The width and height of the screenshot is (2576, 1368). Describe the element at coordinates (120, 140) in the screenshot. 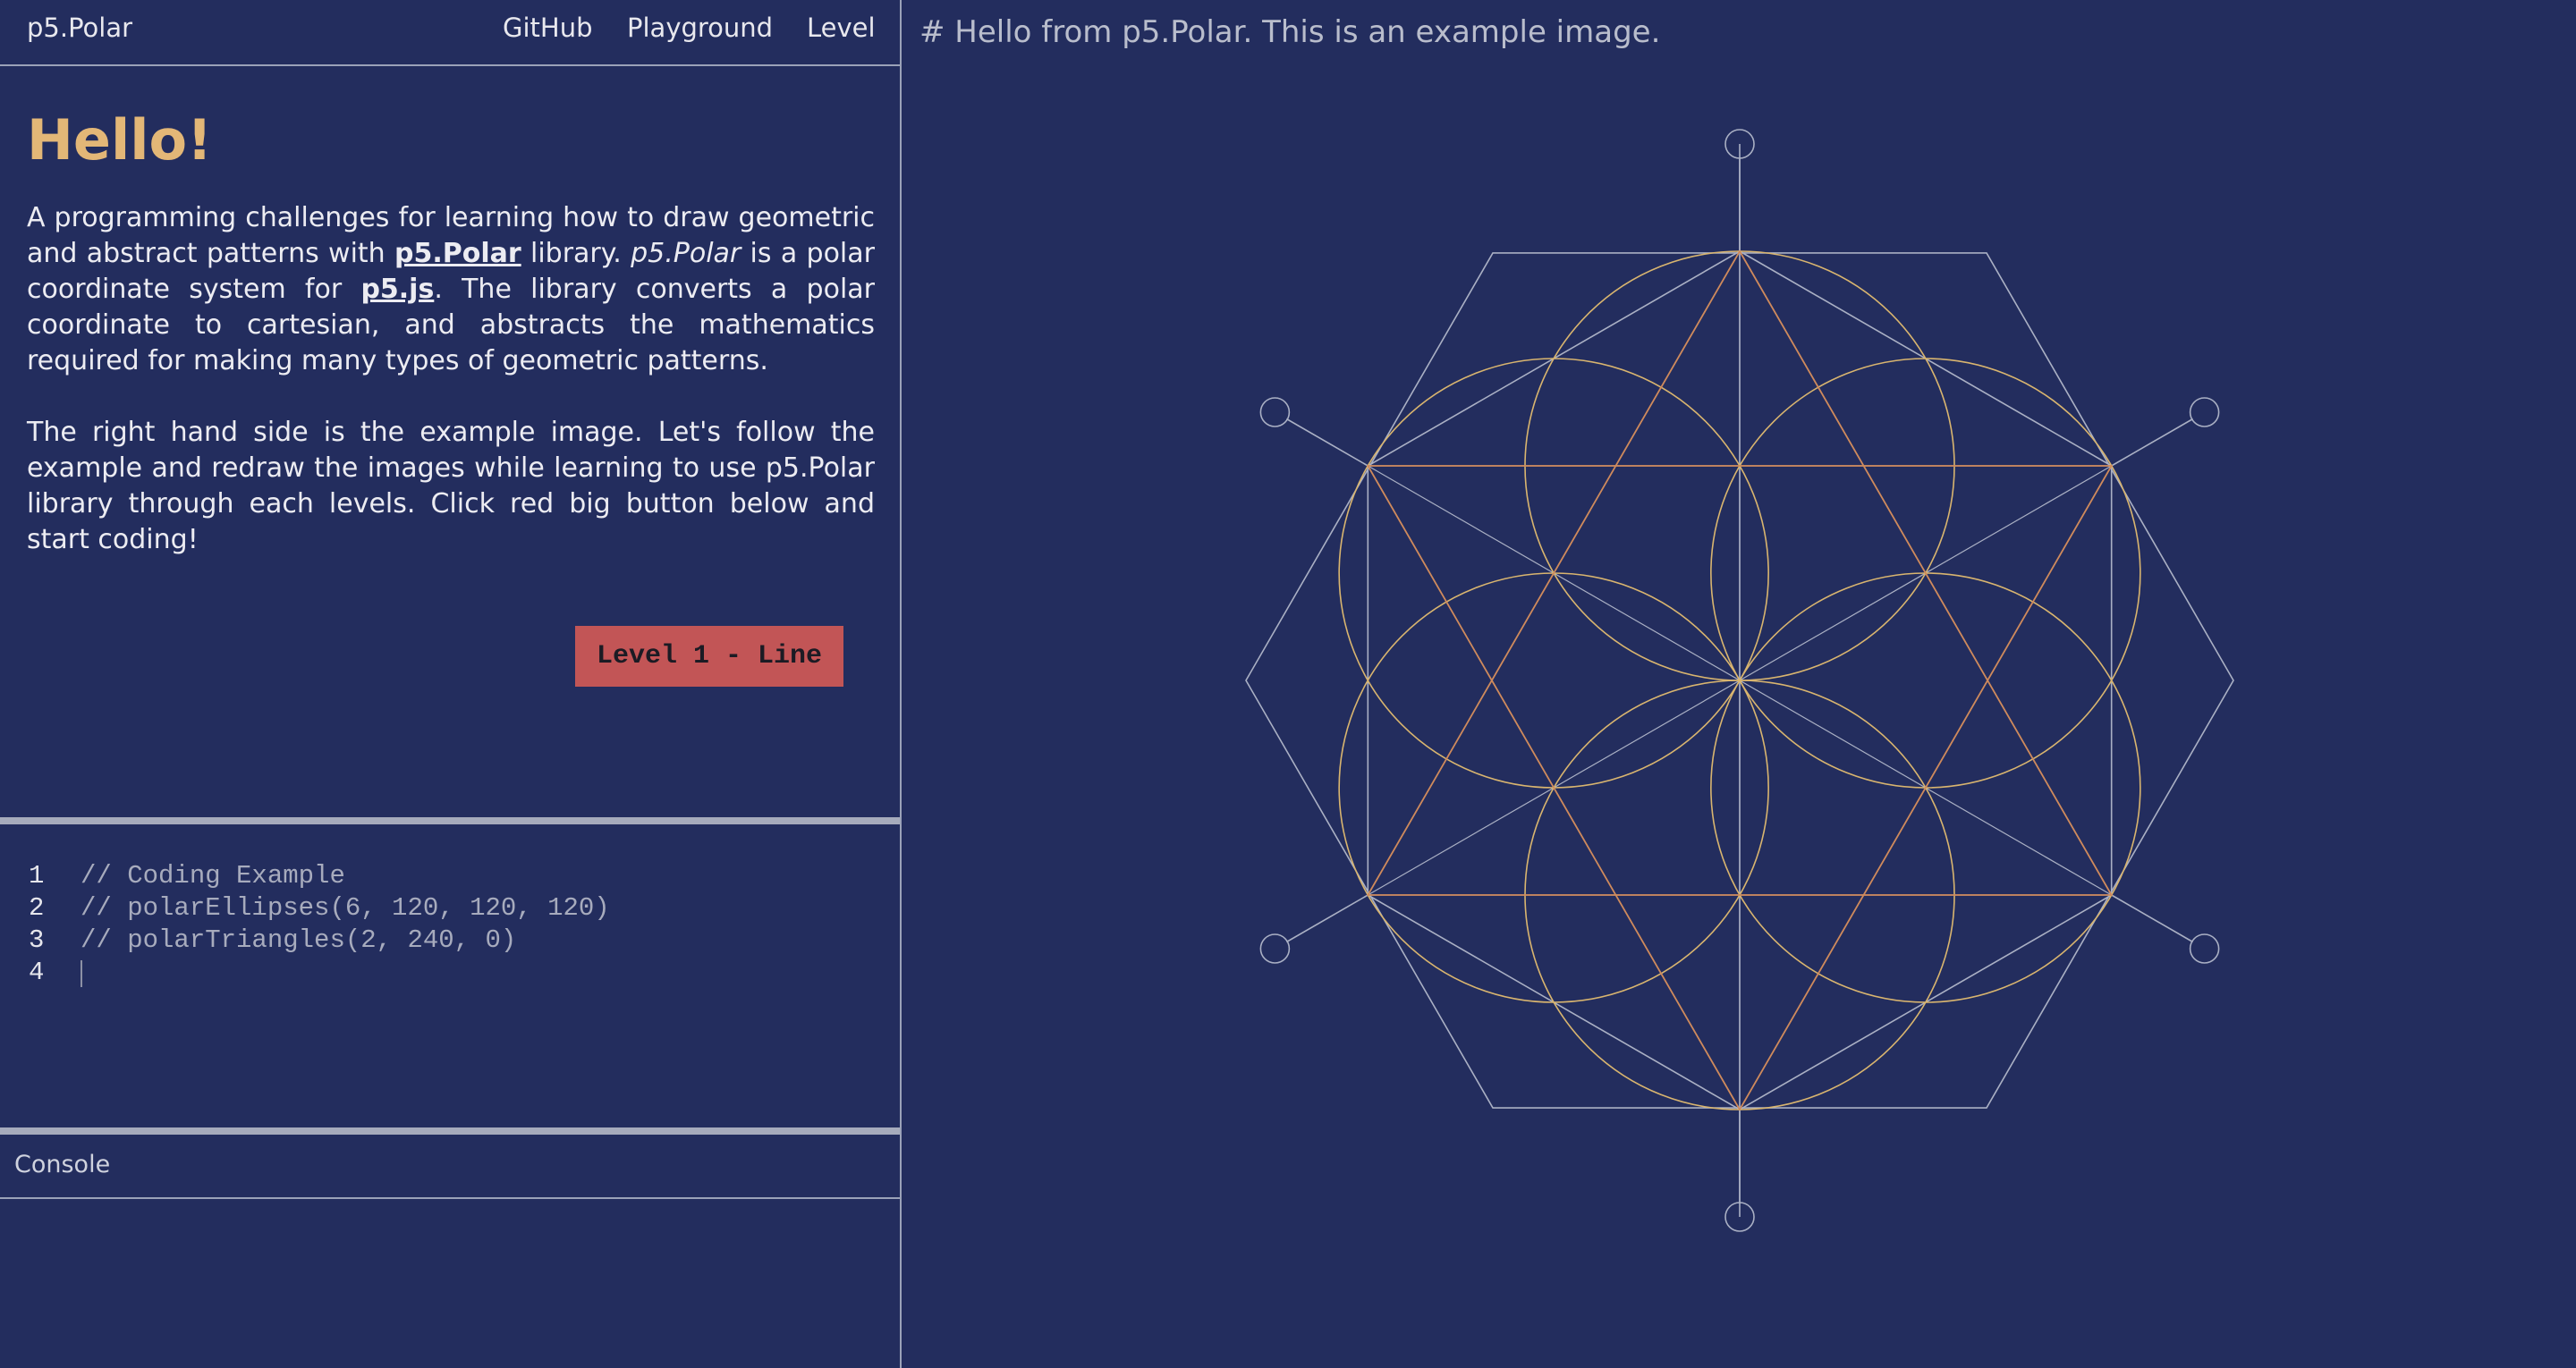

I see `page-title: Hello!` at that location.